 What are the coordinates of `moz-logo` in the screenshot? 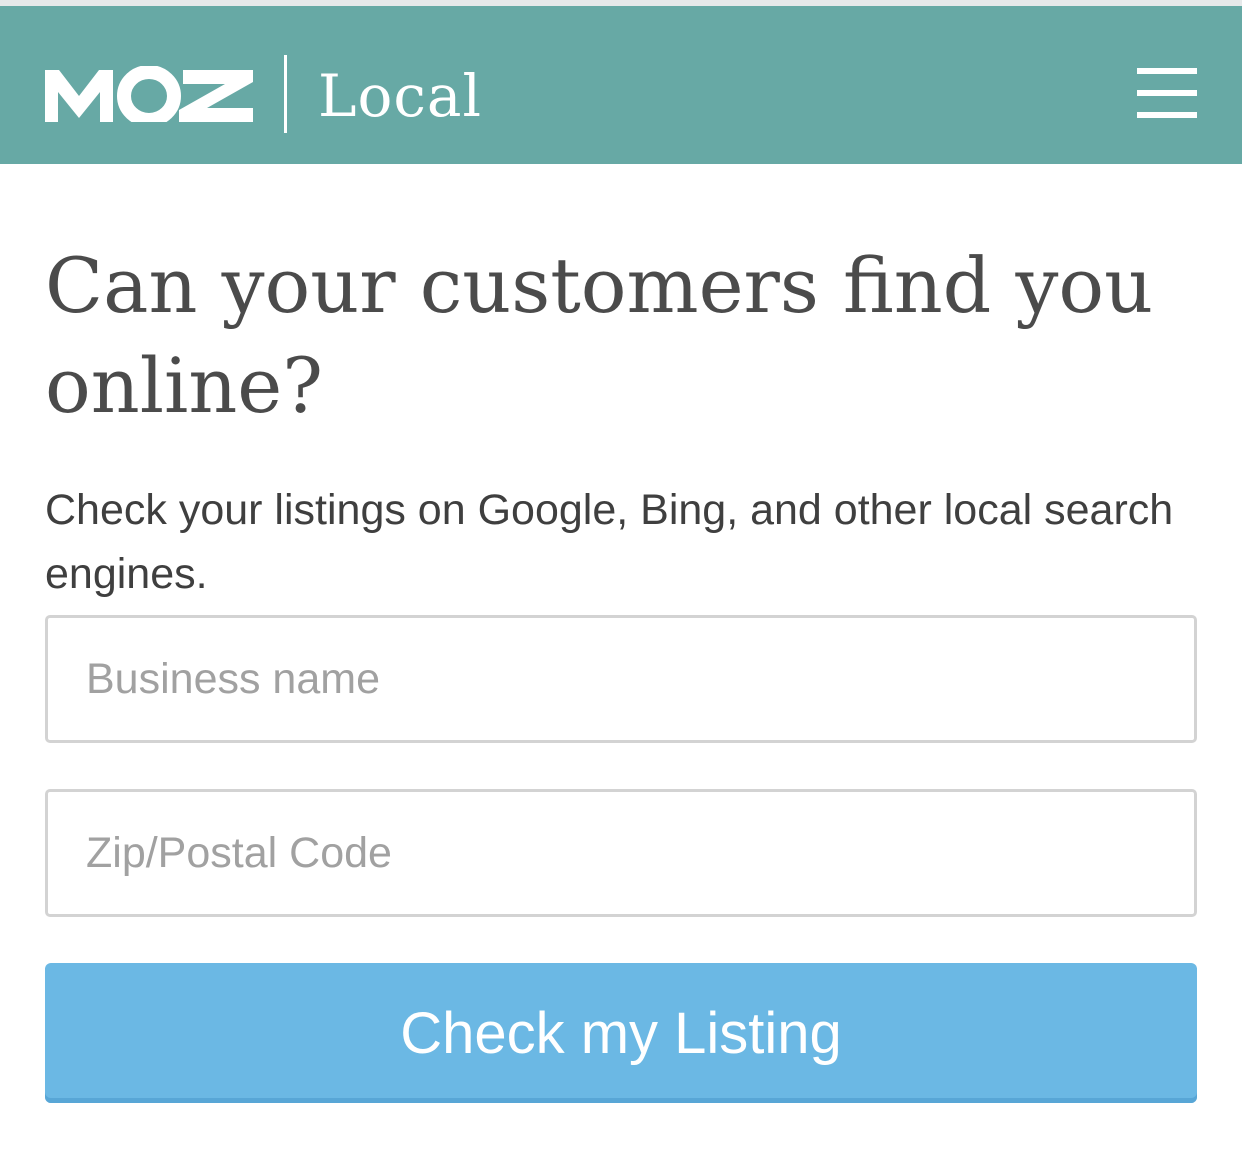 It's located at (150, 96).